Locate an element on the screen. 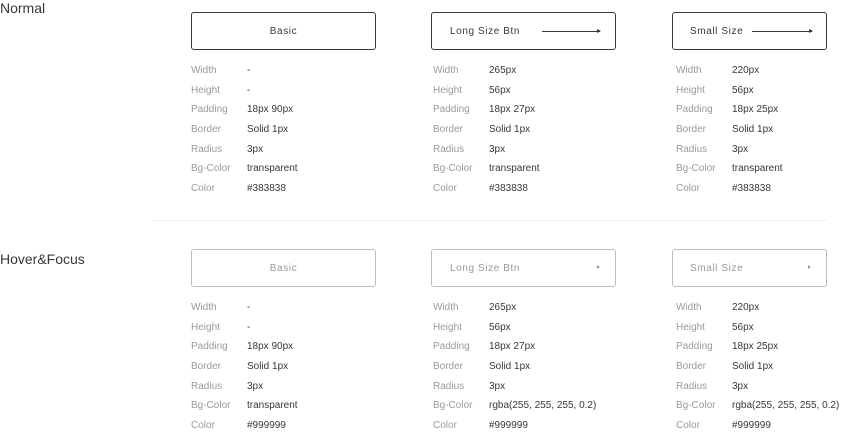 The height and width of the screenshot is (446, 849). long-size-button-normal: Long Size Btn is located at coordinates (523, 31).